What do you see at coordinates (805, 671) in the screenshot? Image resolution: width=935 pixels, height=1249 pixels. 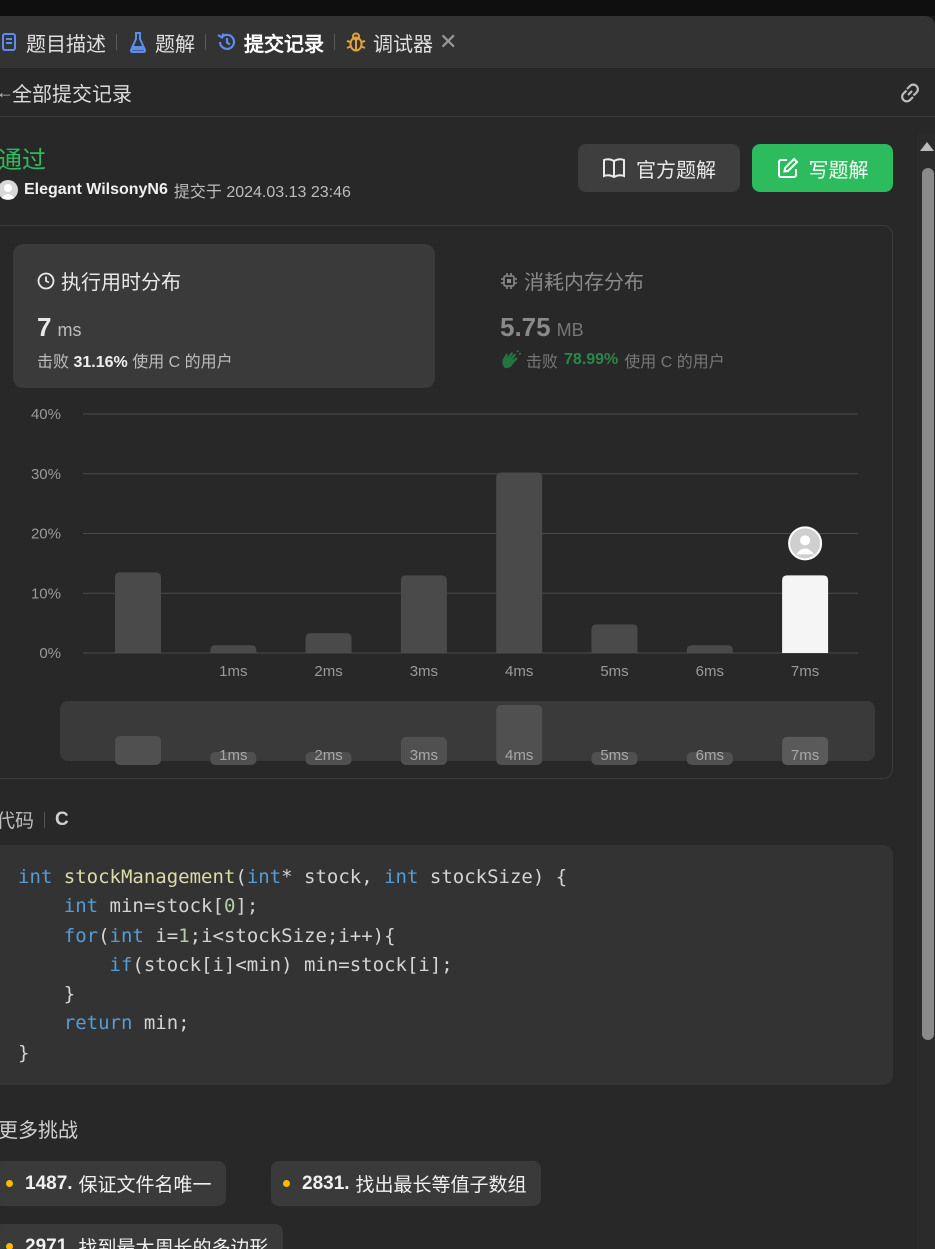 I see `x-tick-label: 7ms` at bounding box center [805, 671].